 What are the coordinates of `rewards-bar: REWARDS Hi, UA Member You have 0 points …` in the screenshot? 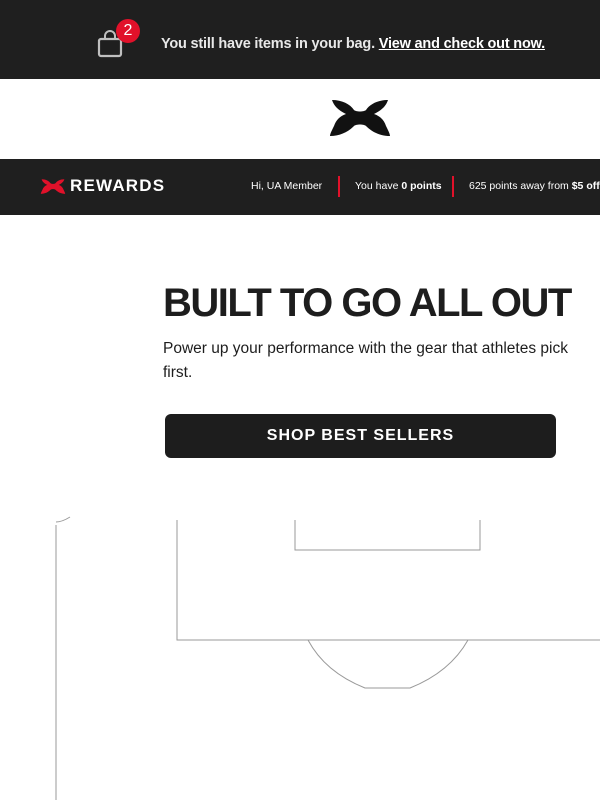 It's located at (300, 187).